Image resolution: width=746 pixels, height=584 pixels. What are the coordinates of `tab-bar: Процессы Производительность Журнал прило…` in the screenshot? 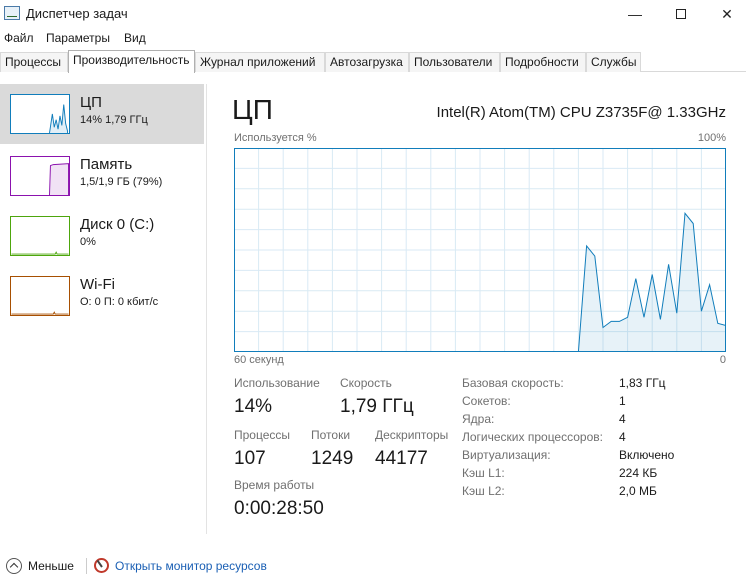 It's located at (373, 61).